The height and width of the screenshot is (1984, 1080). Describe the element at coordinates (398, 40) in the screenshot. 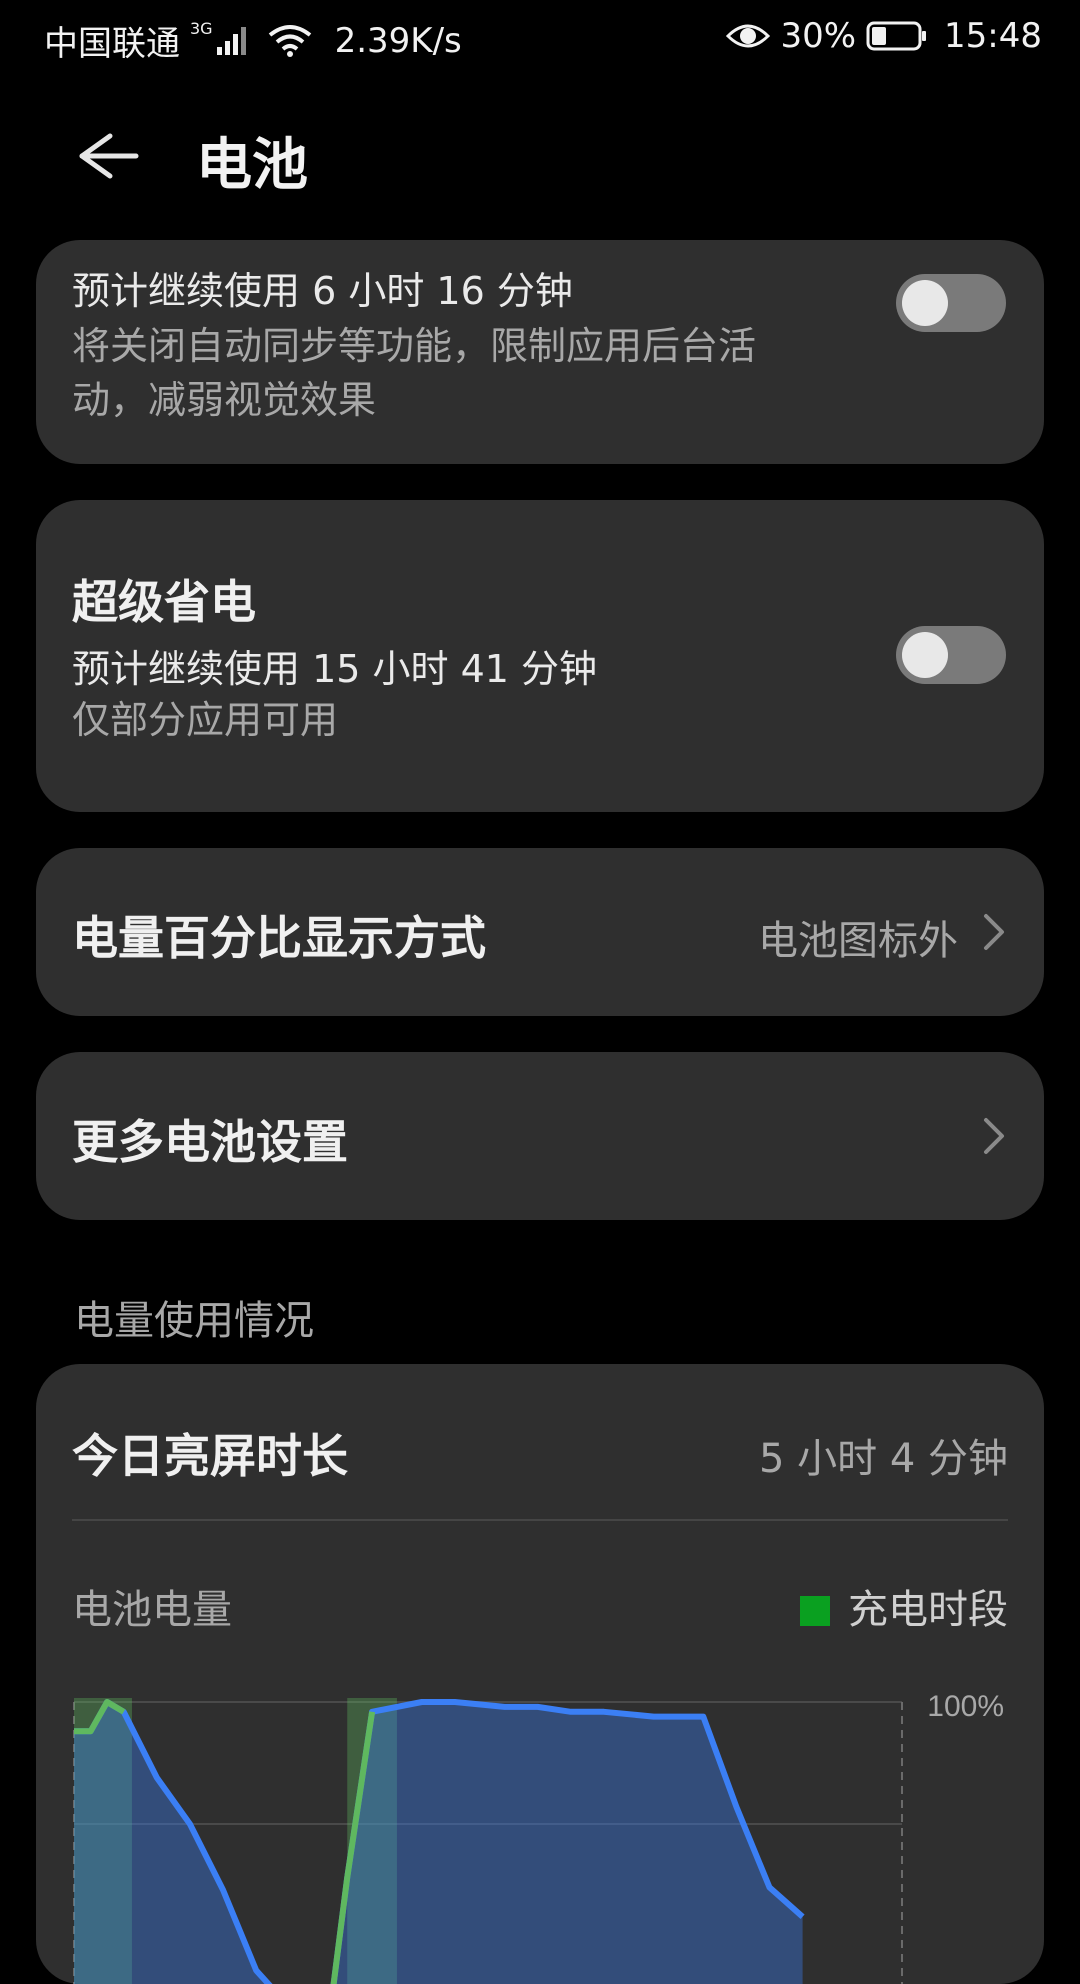

I see `network-speed: 2.39K/s` at that location.